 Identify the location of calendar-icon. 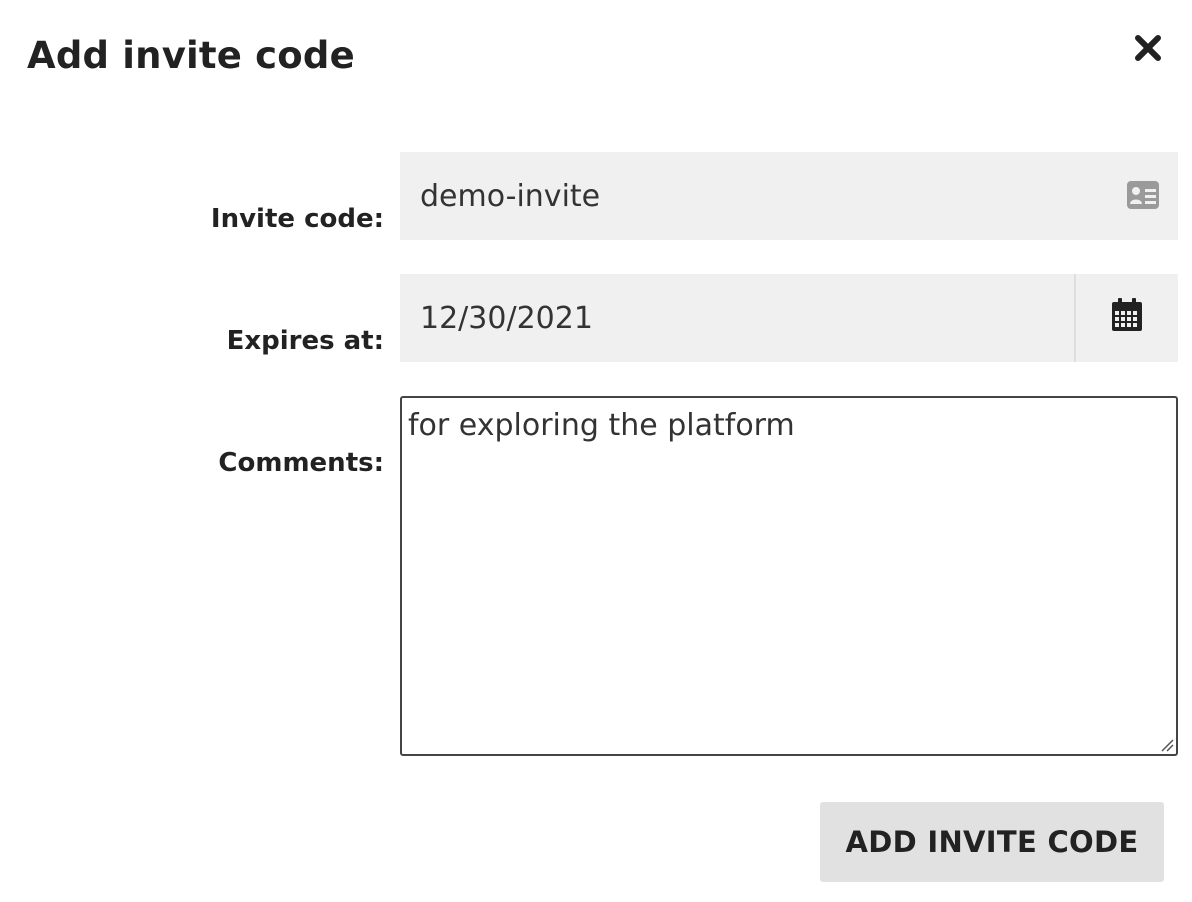
(1127, 314).